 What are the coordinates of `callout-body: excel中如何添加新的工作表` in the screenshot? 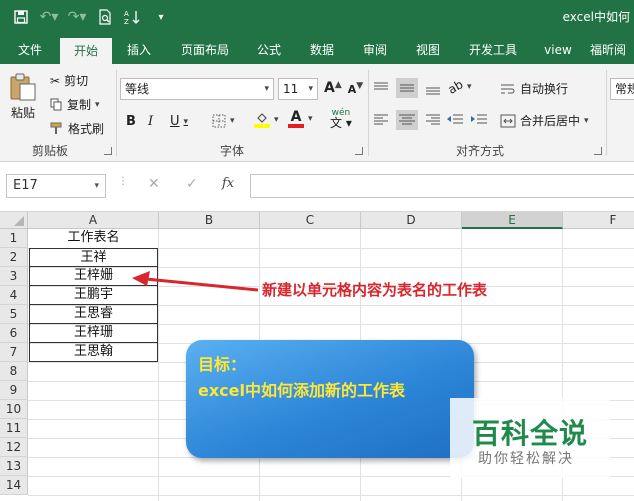 It's located at (301, 390).